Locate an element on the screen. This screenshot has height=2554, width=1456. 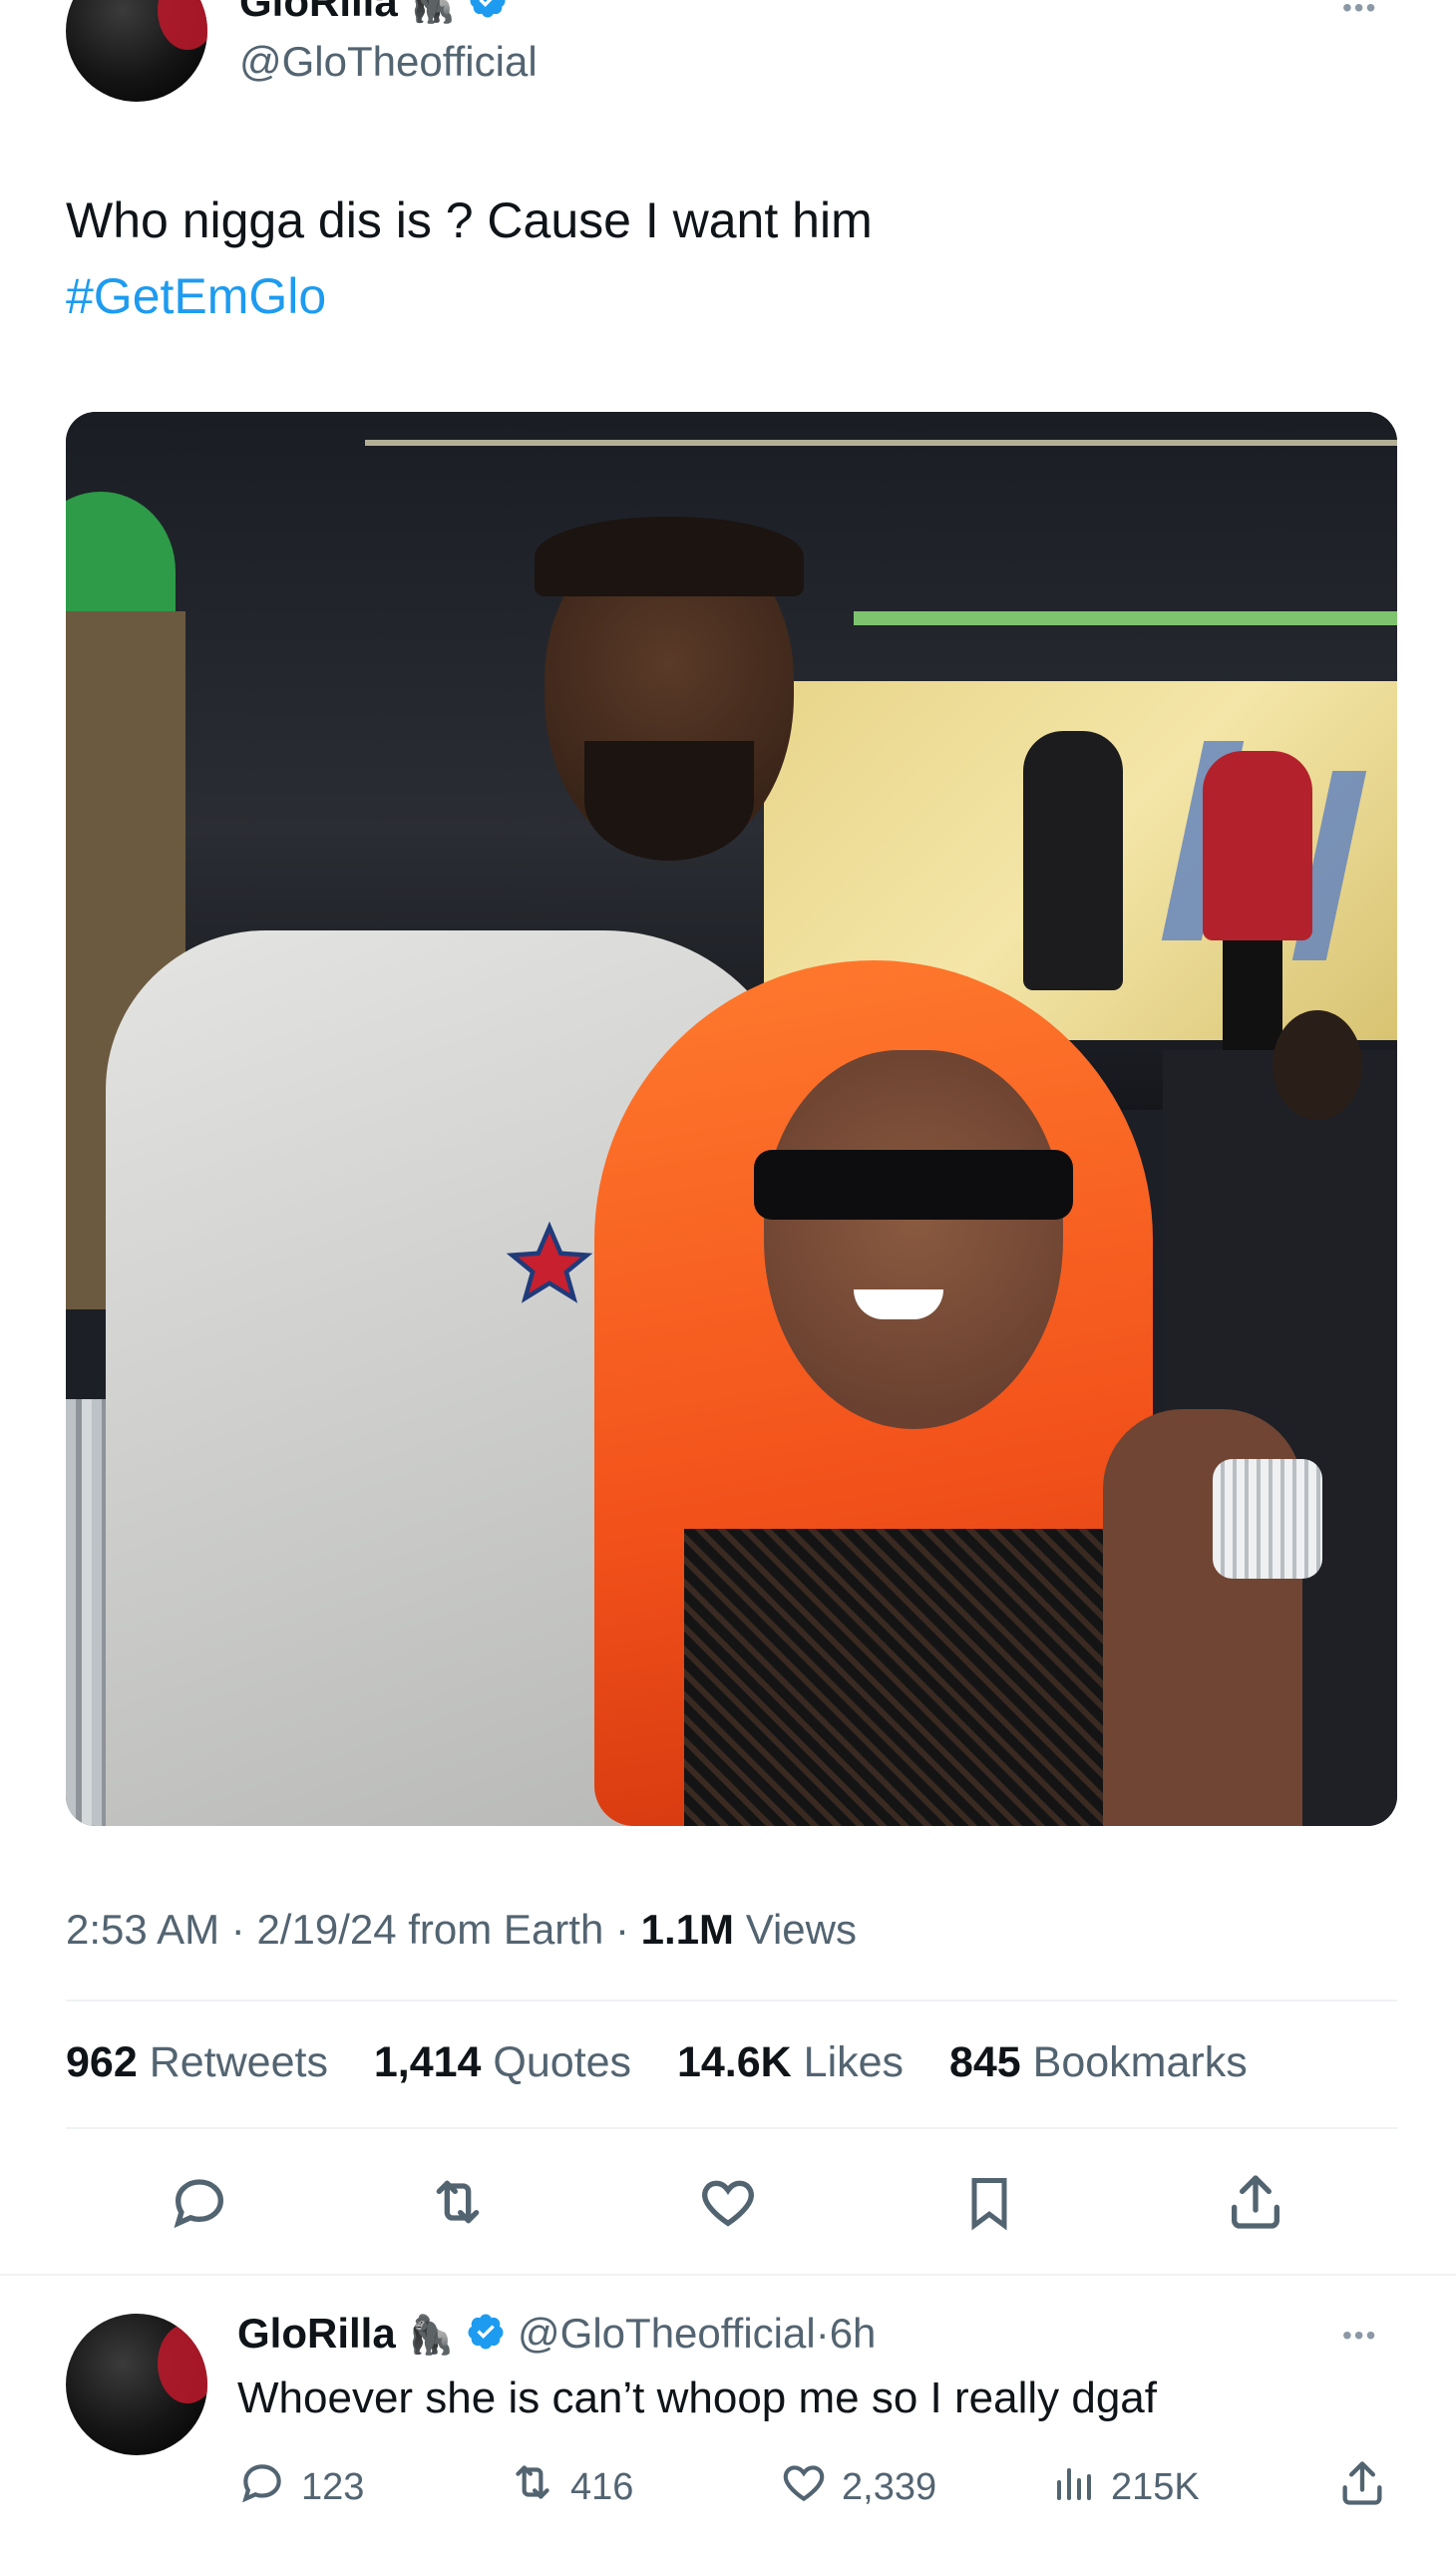
reply-author-handle: @GloTheofficial is located at coordinates (667, 2333).